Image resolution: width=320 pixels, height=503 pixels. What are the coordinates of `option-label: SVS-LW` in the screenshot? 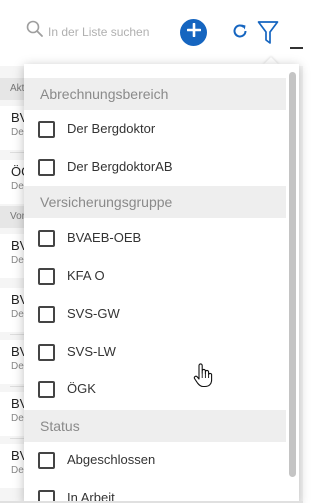 It's located at (91, 351).